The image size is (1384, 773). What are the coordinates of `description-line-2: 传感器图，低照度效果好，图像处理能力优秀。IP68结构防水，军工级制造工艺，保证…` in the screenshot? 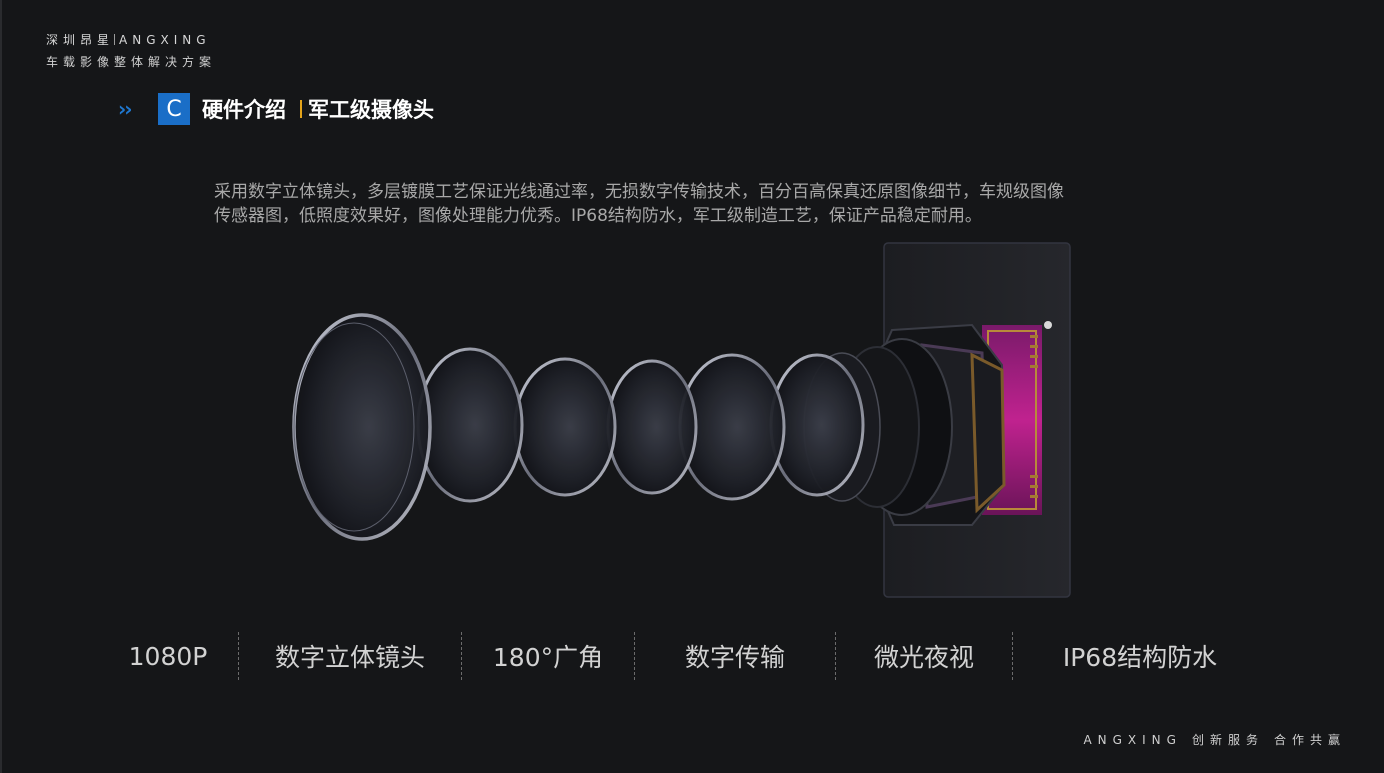 It's located at (598, 216).